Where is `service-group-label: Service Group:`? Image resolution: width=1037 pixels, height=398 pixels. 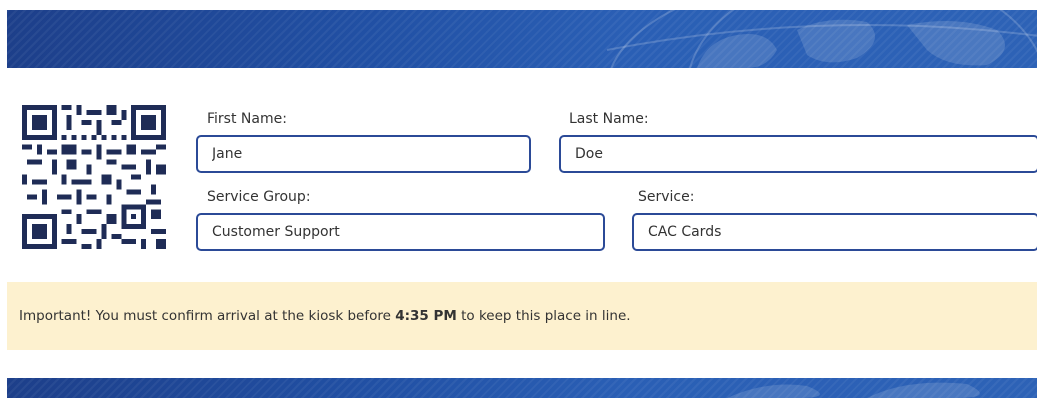
service-group-label: Service Group: is located at coordinates (259, 197).